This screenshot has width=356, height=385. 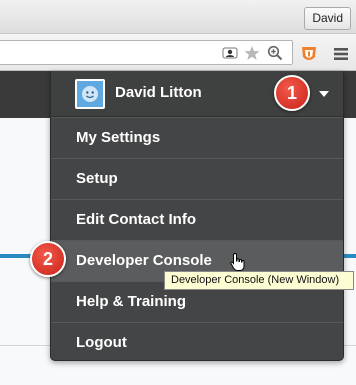 What do you see at coordinates (324, 94) in the screenshot?
I see `caret-down-icon` at bounding box center [324, 94].